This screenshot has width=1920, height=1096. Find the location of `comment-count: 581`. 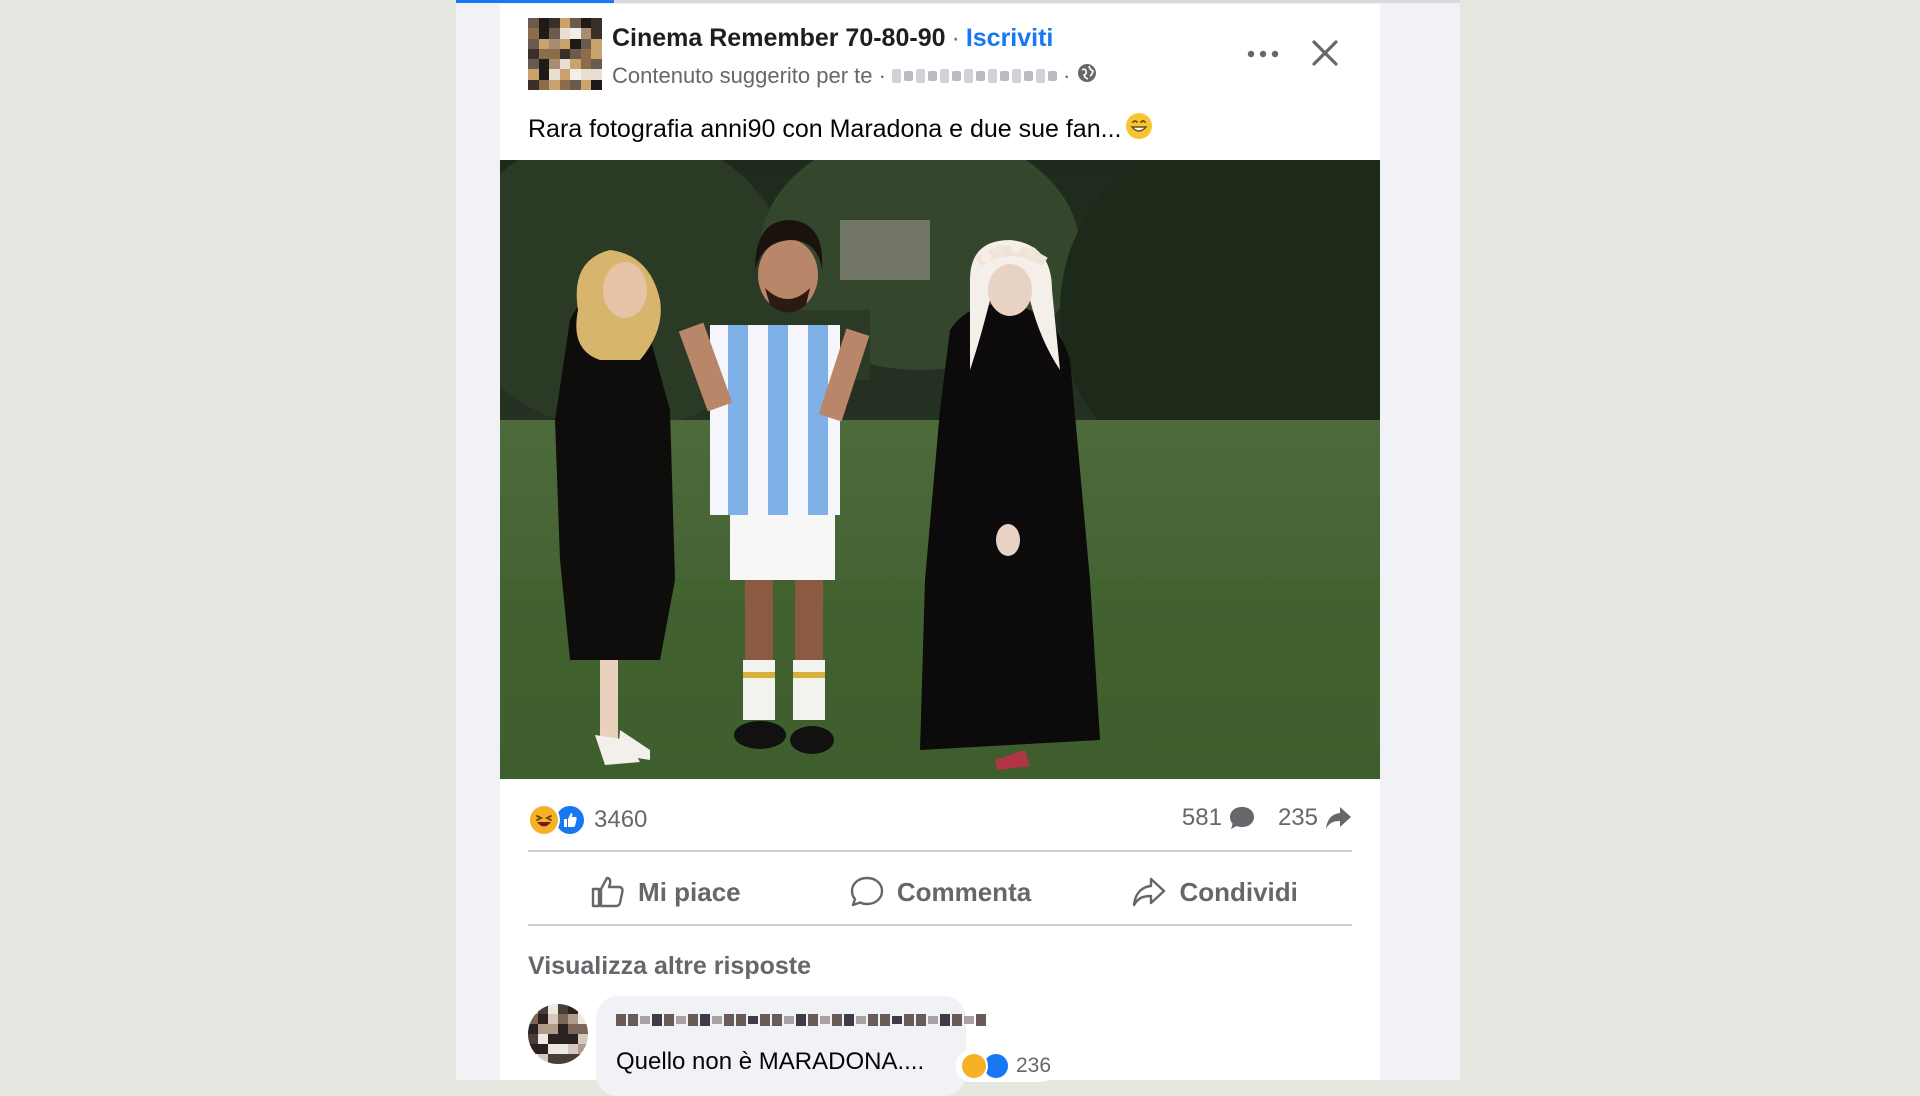

comment-count: 581 is located at coordinates (1201, 817).